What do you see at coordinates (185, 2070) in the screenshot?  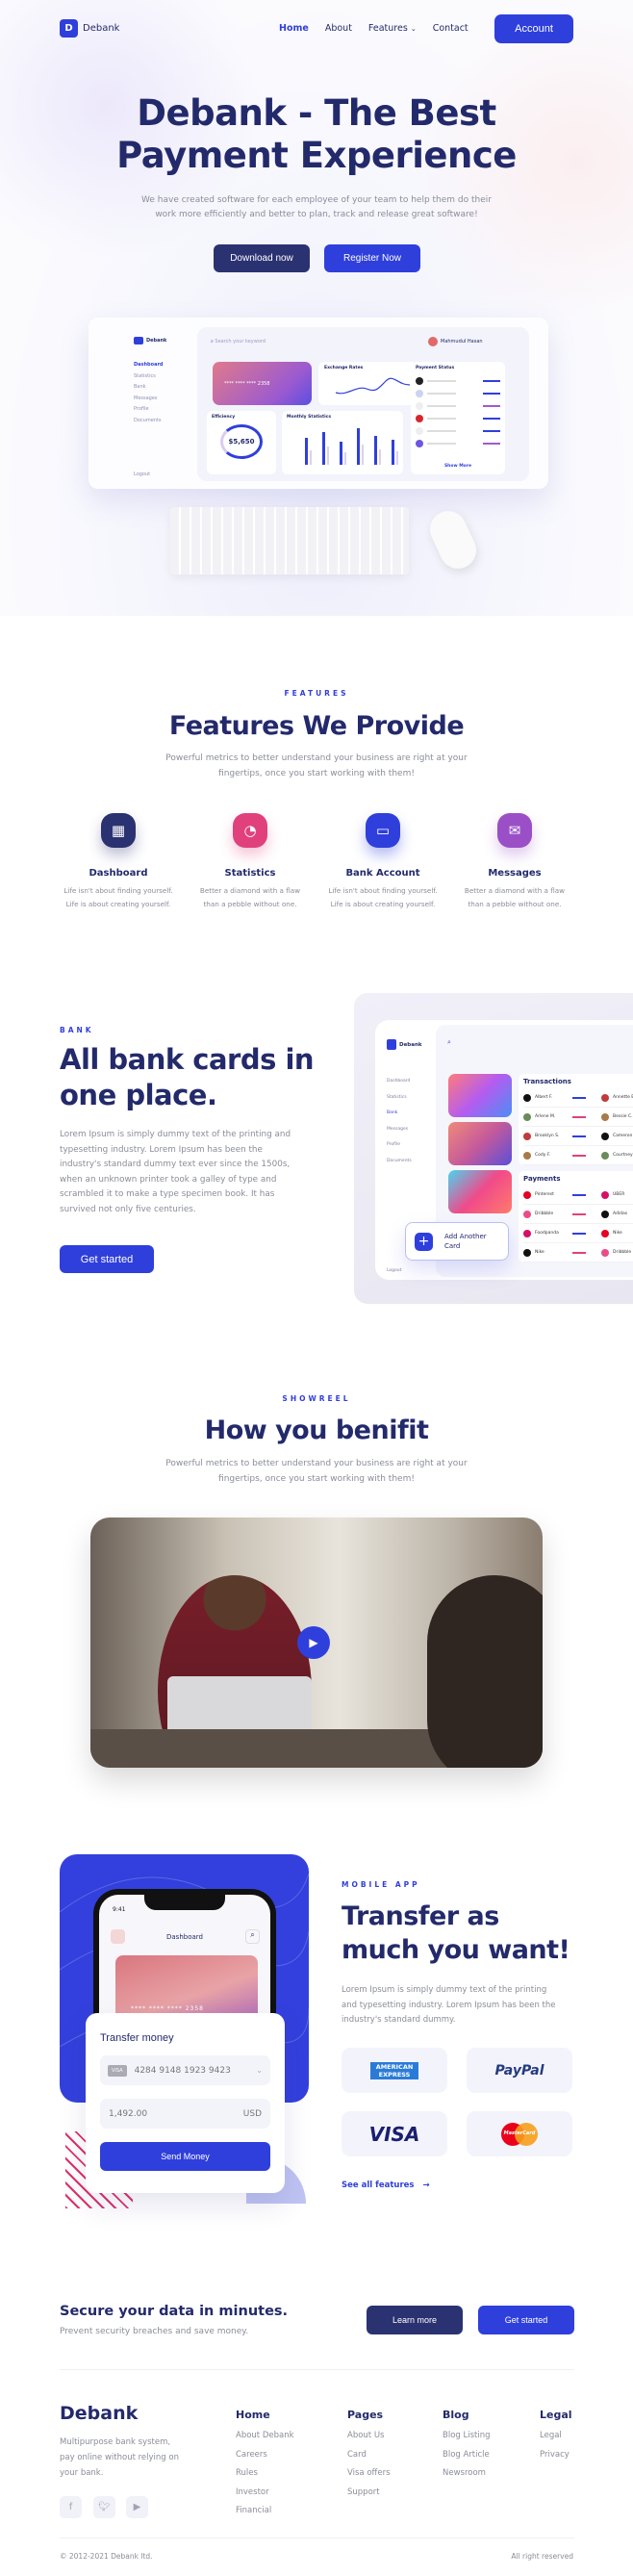 I see `card-select: VISA 4284 9148 1923 9423 ⌄` at bounding box center [185, 2070].